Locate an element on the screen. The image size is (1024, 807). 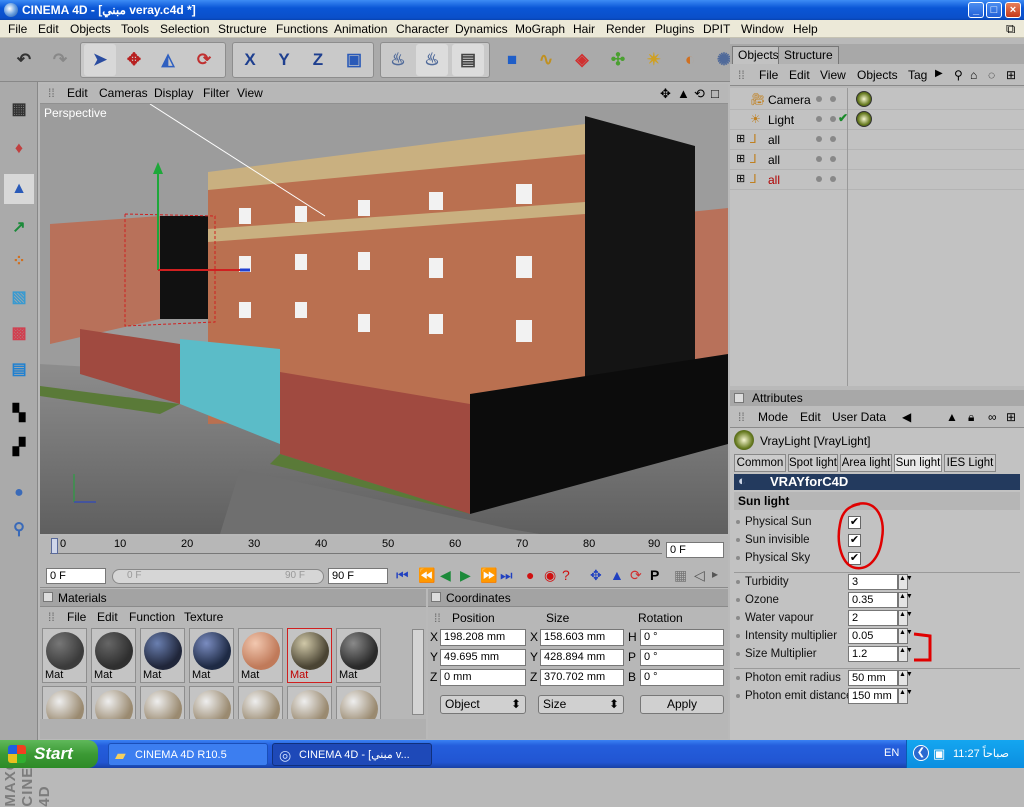
next-frame-icon: ⏩ is located at coordinates (488, 575).